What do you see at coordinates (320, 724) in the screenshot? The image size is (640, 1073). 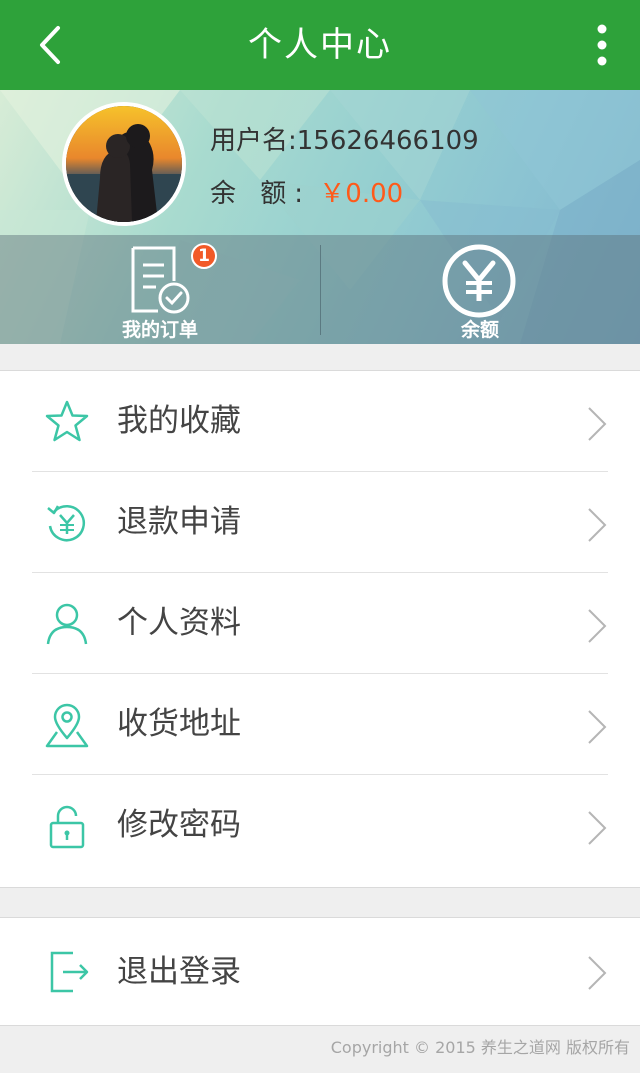 I see `menu-item-address: 收货地址` at bounding box center [320, 724].